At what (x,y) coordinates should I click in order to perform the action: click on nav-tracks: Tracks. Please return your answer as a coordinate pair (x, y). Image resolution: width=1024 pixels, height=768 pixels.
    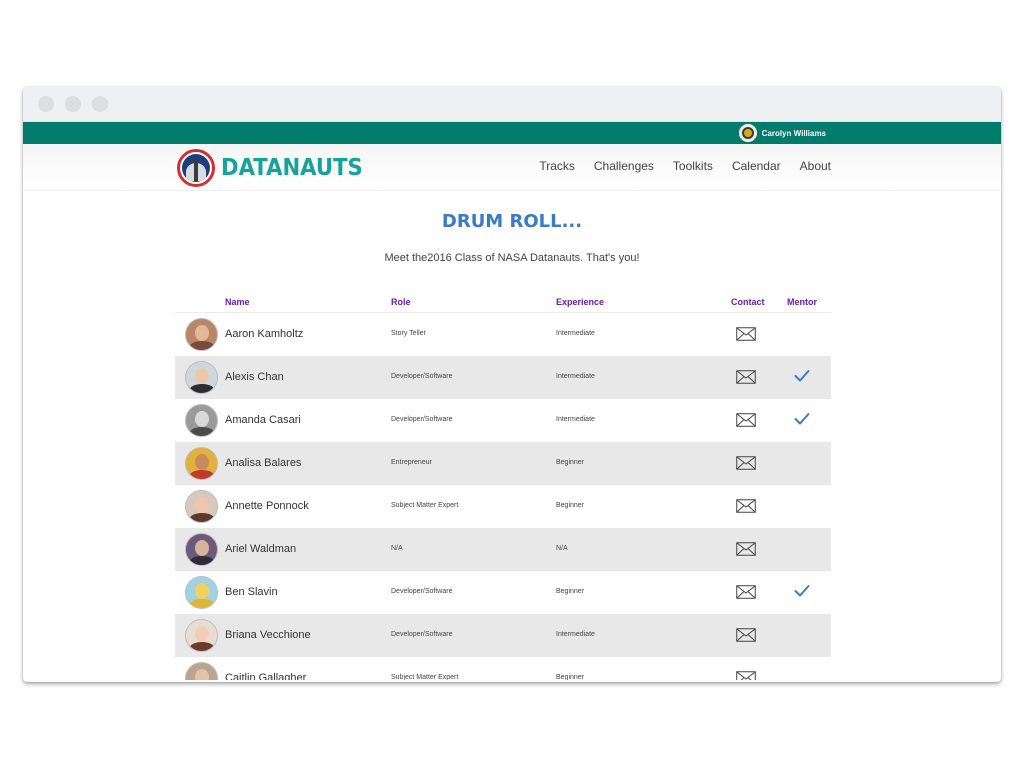
    Looking at the image, I should click on (557, 166).